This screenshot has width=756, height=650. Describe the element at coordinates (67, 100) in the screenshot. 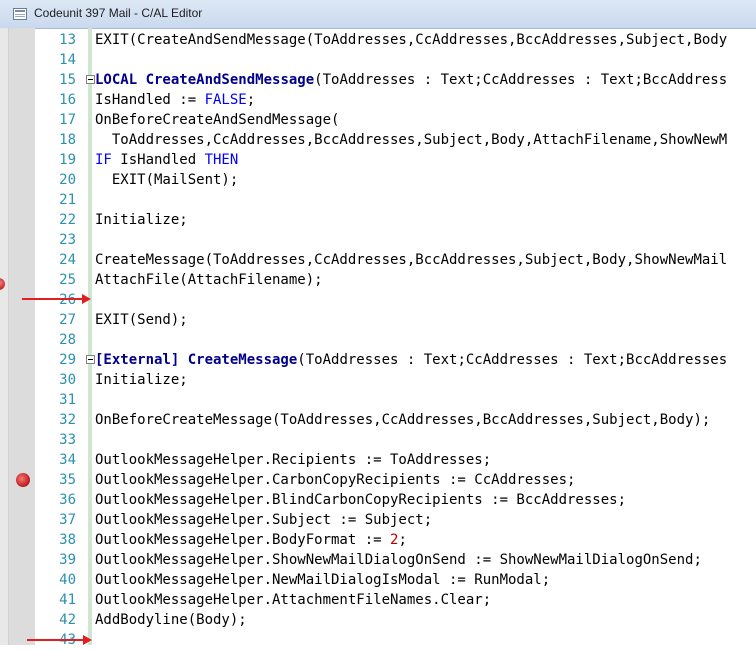

I see `line-number: 16` at that location.